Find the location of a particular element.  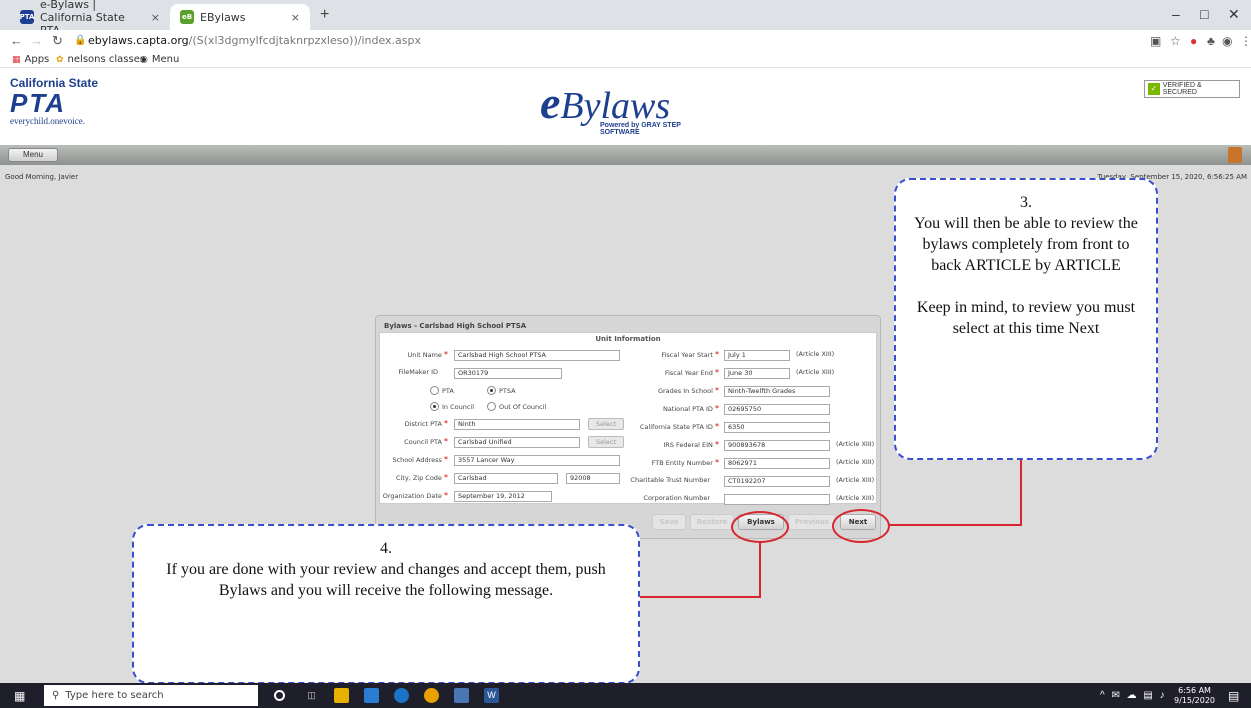

charitable-trust-field: CT0192207 is located at coordinates (777, 481).